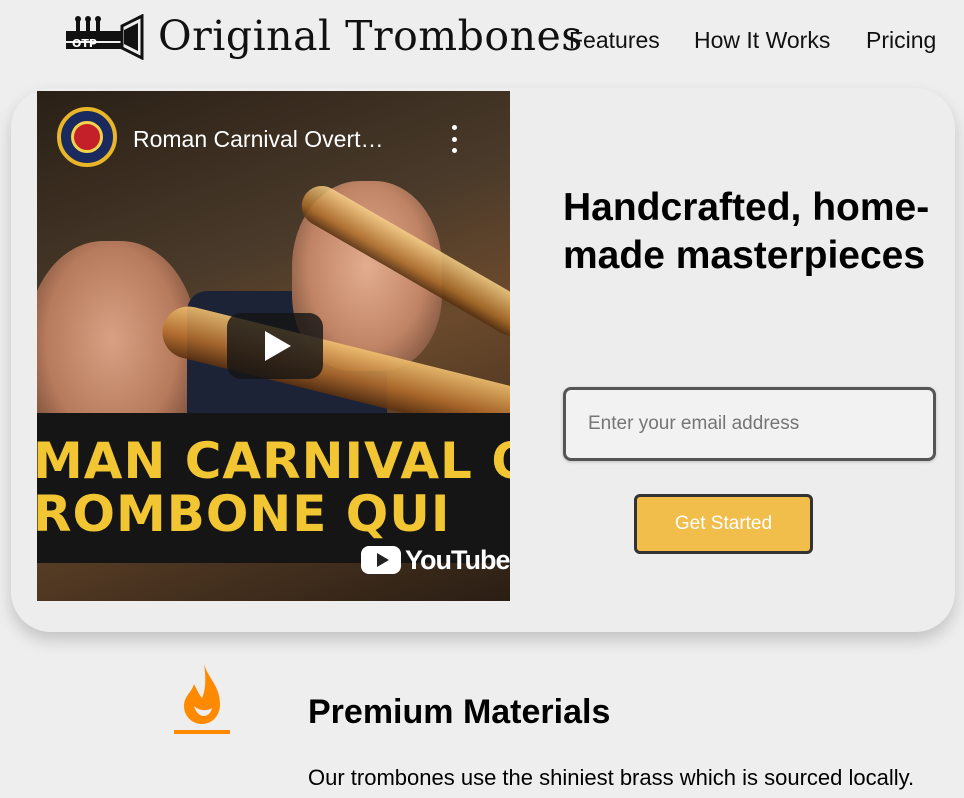 The width and height of the screenshot is (964, 798). What do you see at coordinates (273, 461) in the screenshot?
I see `video-overlay-text: MAN CARNIVAL OVI` at bounding box center [273, 461].